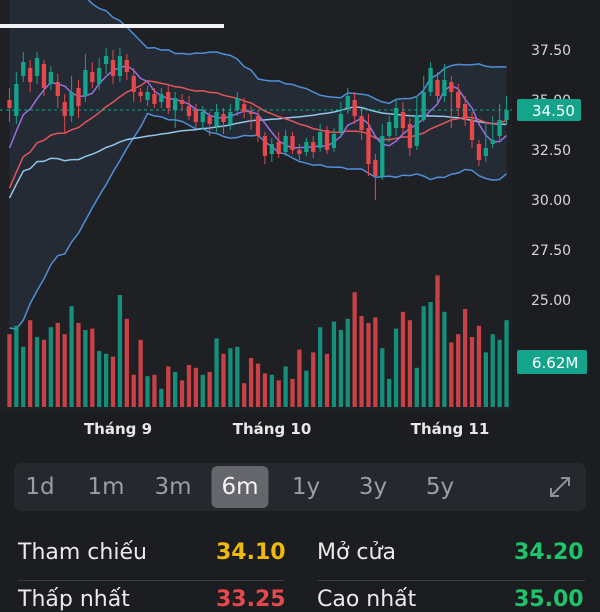 The height and width of the screenshot is (612, 600). I want to click on period-tab-1m: 1m, so click(105, 487).